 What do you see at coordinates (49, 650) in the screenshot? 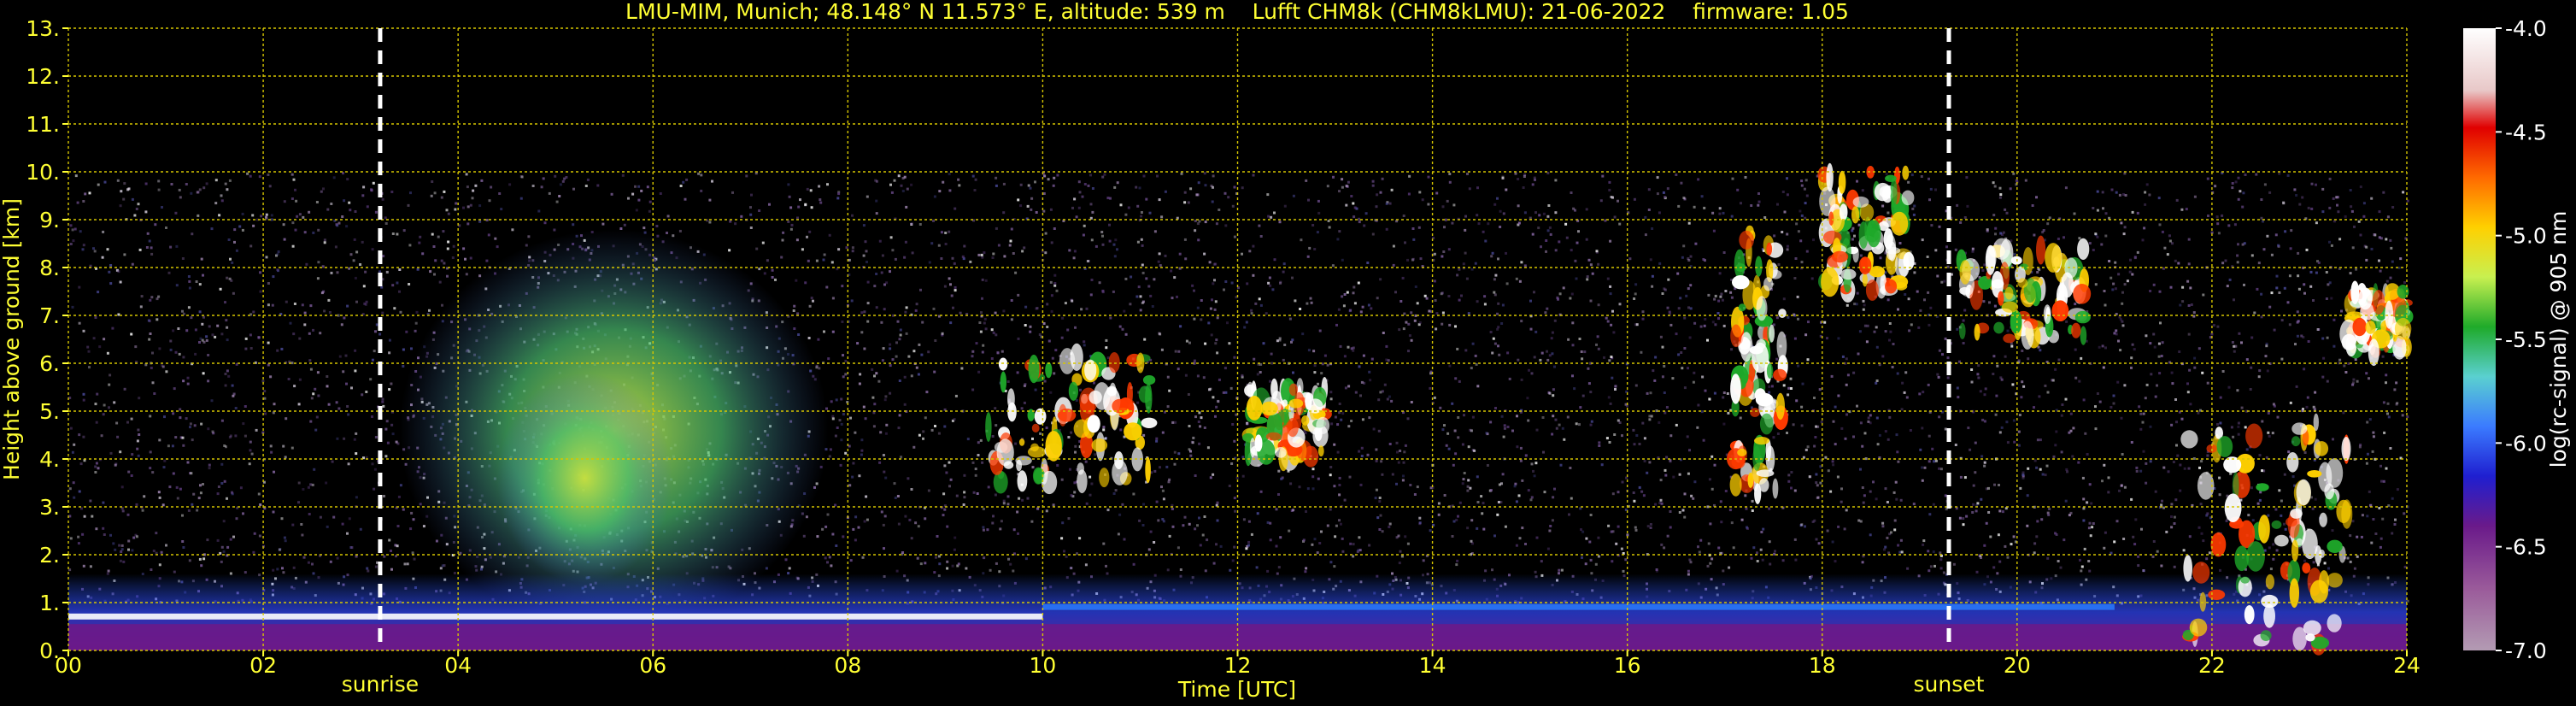
I see `y-tick-label: 0.` at bounding box center [49, 650].